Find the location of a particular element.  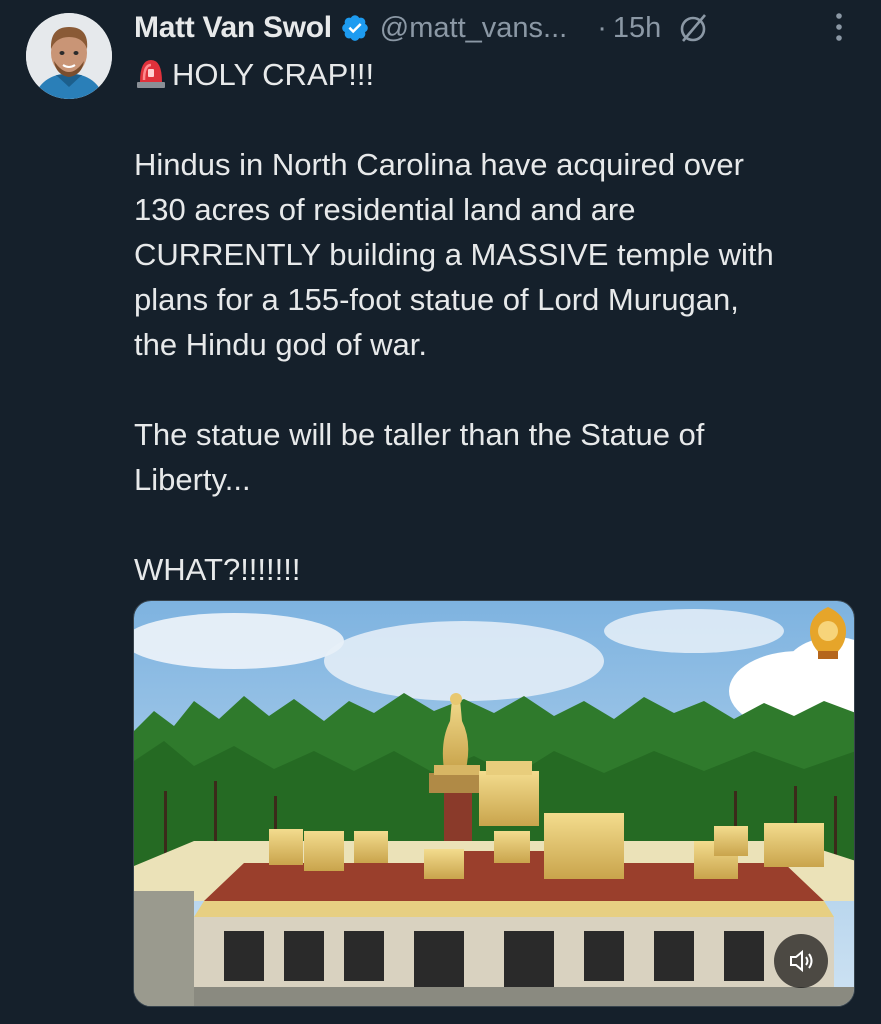

author-avatar is located at coordinates (69, 56).